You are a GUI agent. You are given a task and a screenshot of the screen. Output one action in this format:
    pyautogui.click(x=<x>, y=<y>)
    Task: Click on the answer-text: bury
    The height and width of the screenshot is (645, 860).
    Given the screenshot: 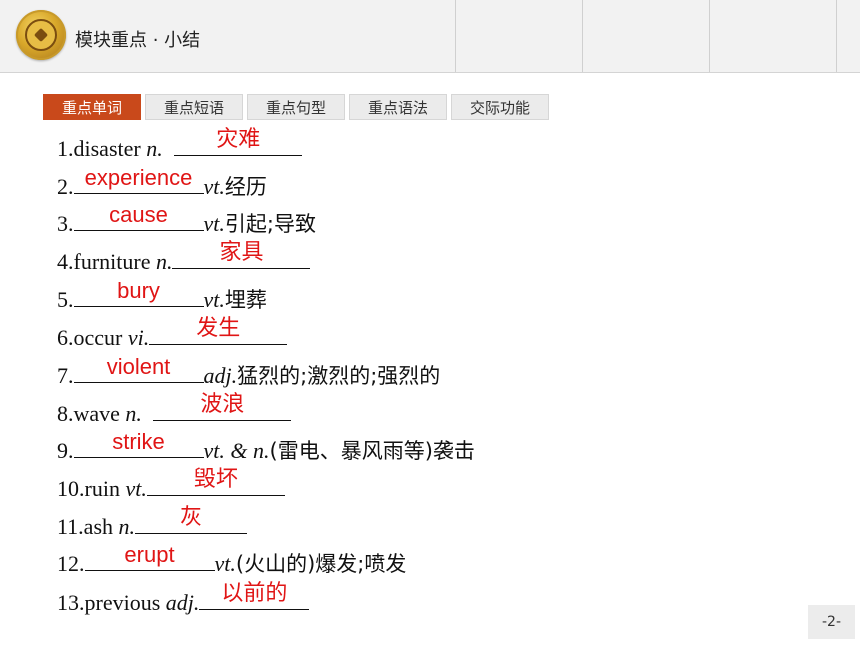 What is the action you would take?
    pyautogui.click(x=138, y=290)
    